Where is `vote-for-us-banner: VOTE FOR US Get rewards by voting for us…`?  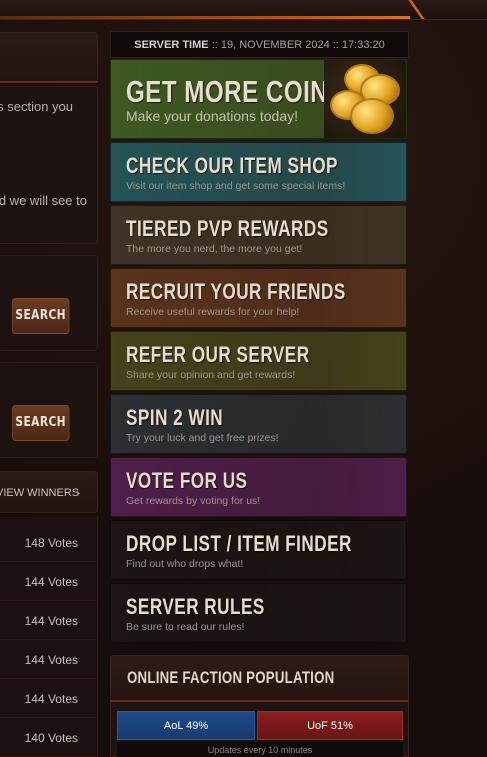
vote-for-us-banner: VOTE FOR US Get rewards by voting for us… is located at coordinates (258, 487).